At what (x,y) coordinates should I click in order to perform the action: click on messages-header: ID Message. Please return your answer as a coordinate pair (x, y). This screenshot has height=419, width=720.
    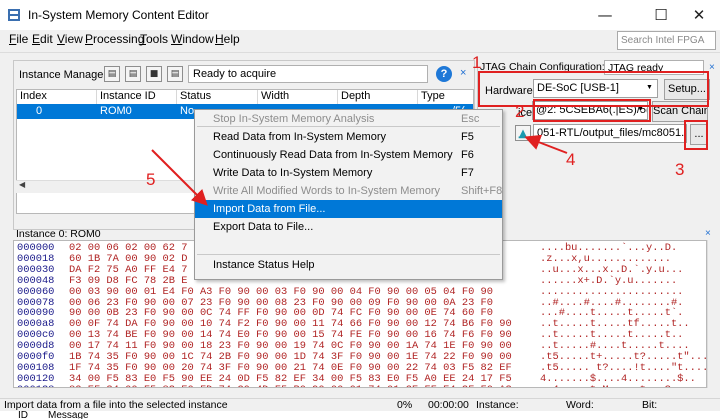
    Looking at the image, I should click on (360, 414).